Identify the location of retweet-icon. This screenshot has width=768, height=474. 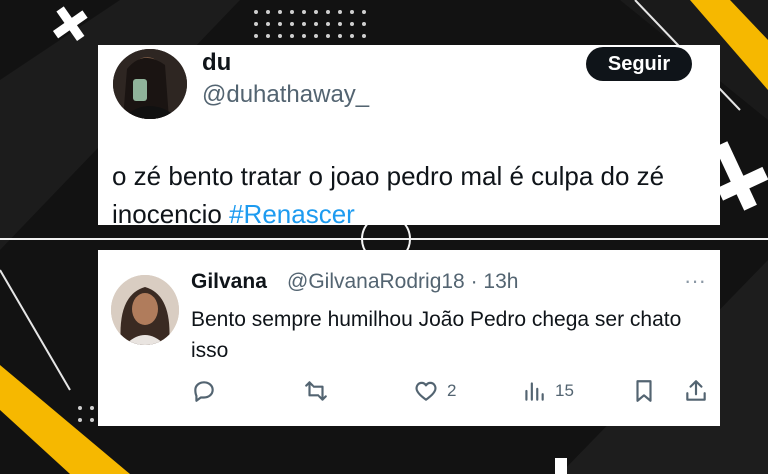
(316, 391).